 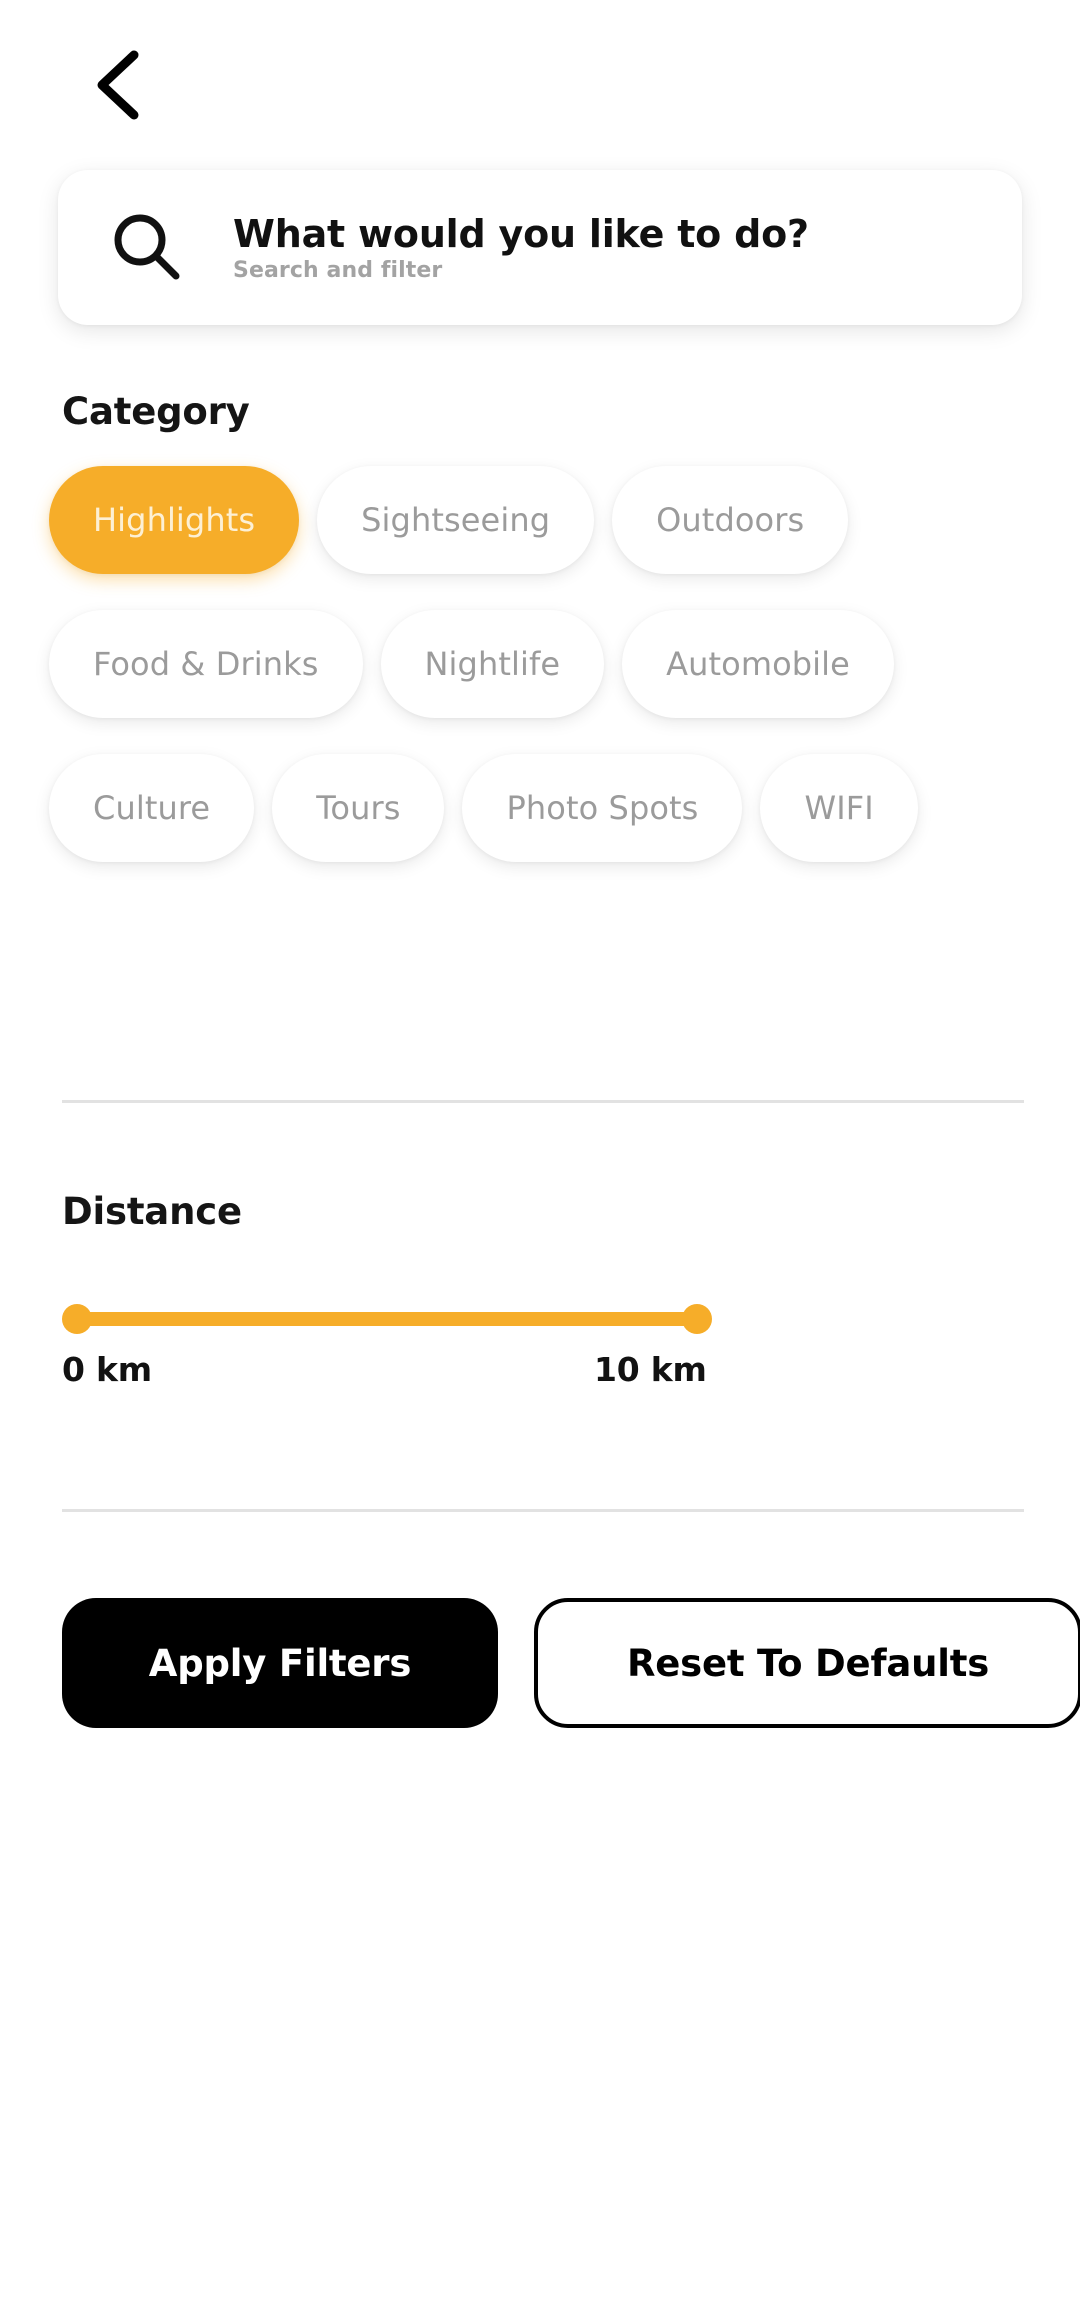 What do you see at coordinates (807, 1663) in the screenshot?
I see `reset-to-defaults-button: Reset To Defaults` at bounding box center [807, 1663].